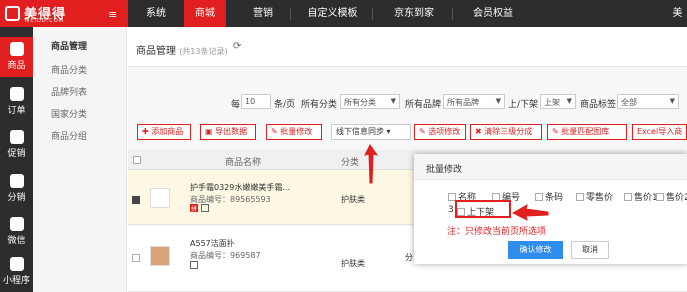 Image resolution: width=687 pixels, height=292 pixels. I want to click on left-arrow-icon, so click(530, 212).